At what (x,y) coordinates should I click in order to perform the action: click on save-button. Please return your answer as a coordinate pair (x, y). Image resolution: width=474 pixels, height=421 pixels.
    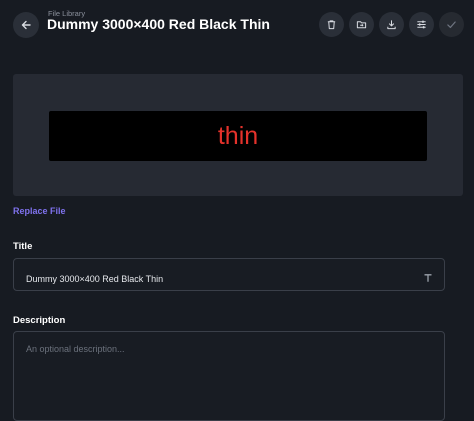
    Looking at the image, I should click on (451, 24).